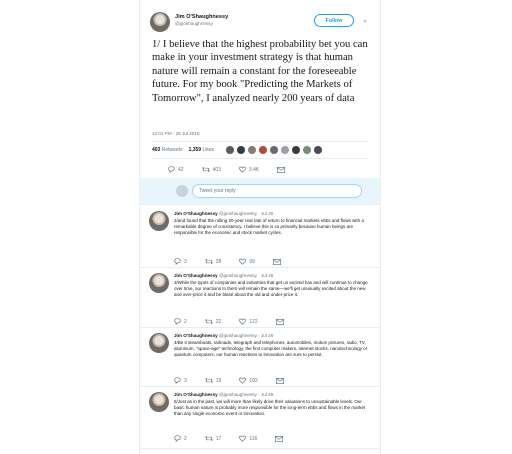 This screenshot has height=454, width=512. I want to click on tweet-actions: 3 28 99, so click(227, 261).